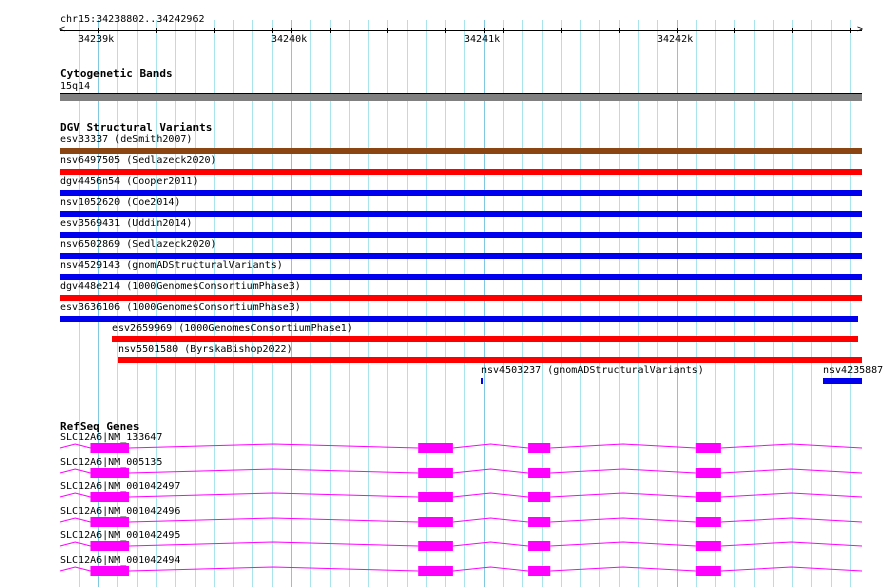 Image resolution: width=890 pixels, height=587 pixels. What do you see at coordinates (96, 39) in the screenshot?
I see `ruler-label: 34239k` at bounding box center [96, 39].